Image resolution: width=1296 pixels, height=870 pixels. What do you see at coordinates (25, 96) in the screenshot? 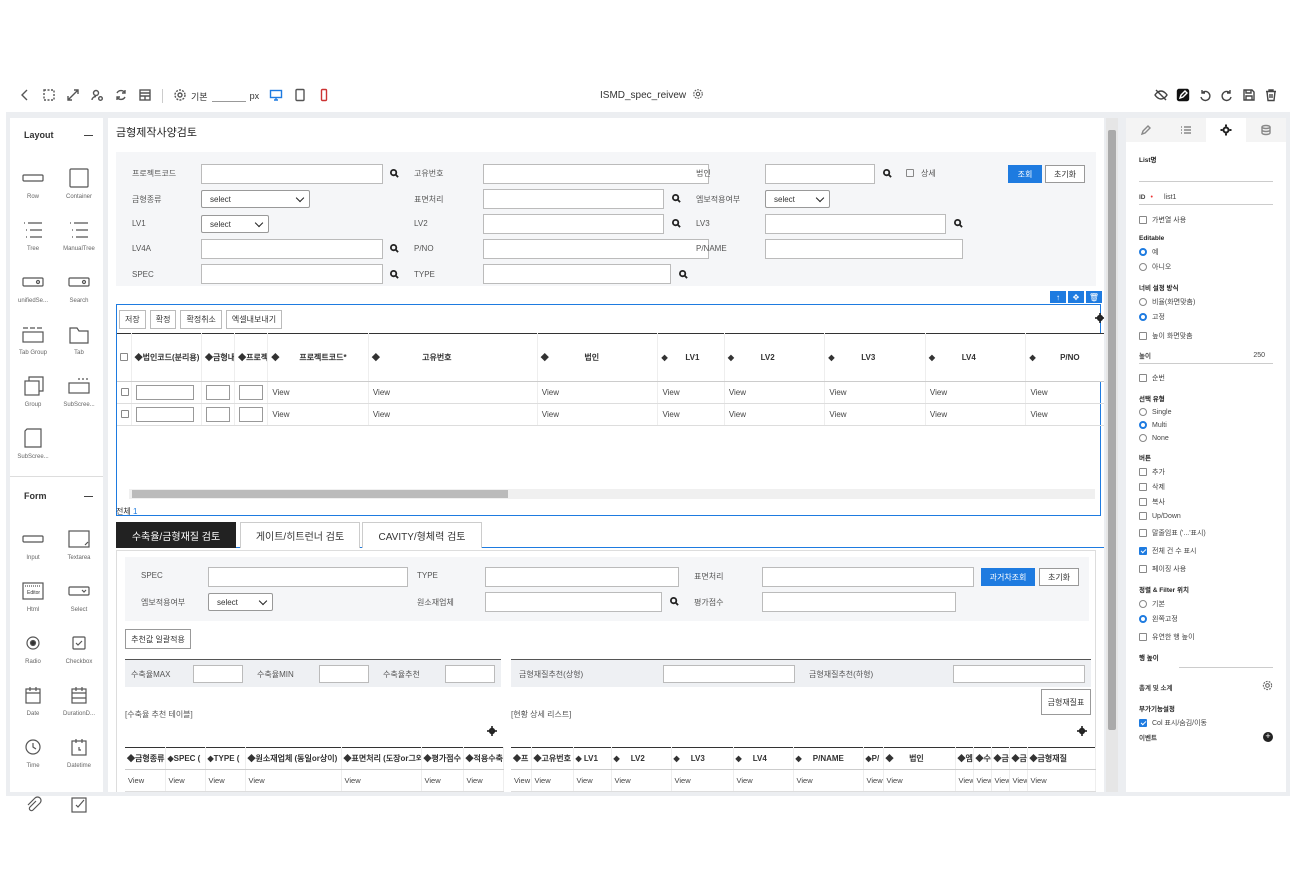
I see `back-icon` at bounding box center [25, 96].